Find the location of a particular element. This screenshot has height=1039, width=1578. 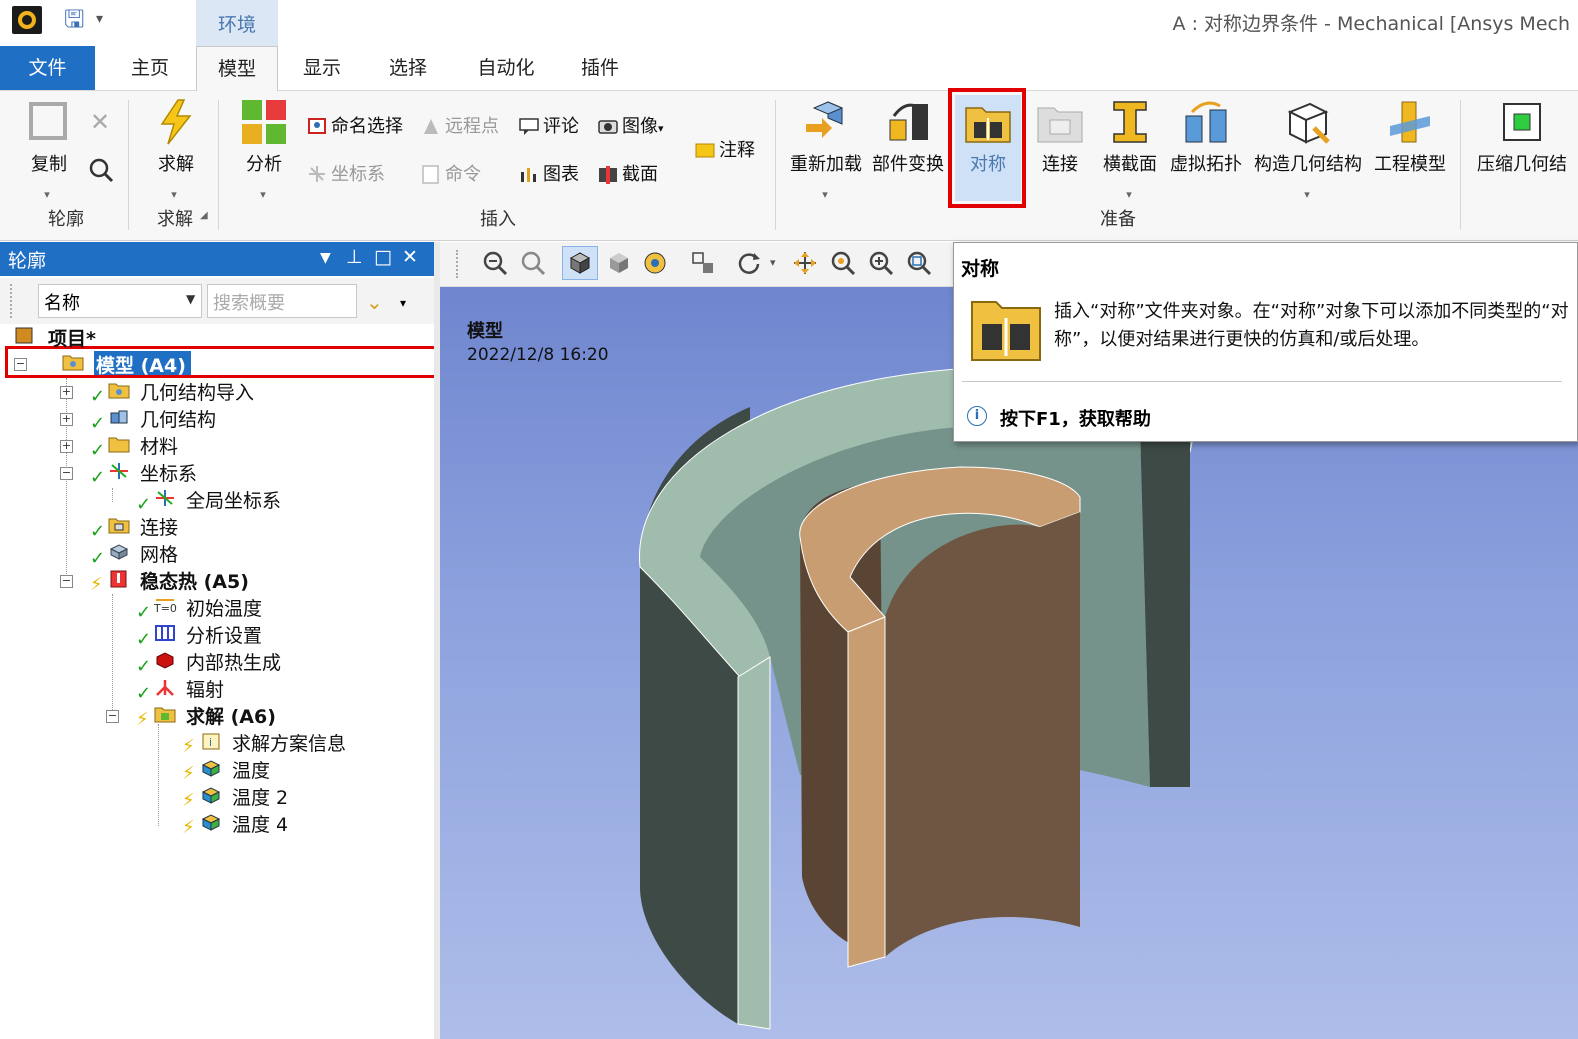

zoom-icon is located at coordinates (843, 263).